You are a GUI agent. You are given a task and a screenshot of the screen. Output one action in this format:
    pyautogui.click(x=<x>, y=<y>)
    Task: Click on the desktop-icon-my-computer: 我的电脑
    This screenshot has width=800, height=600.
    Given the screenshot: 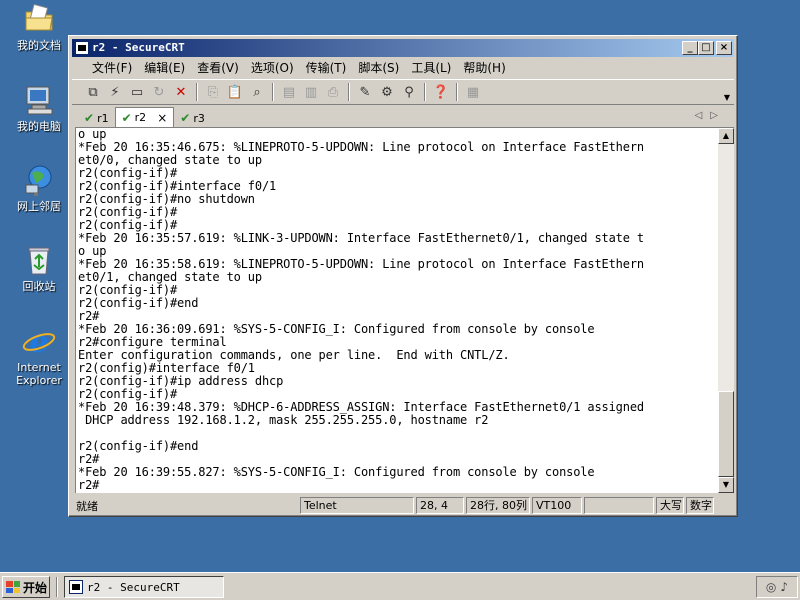 What is the action you would take?
    pyautogui.click(x=39, y=108)
    